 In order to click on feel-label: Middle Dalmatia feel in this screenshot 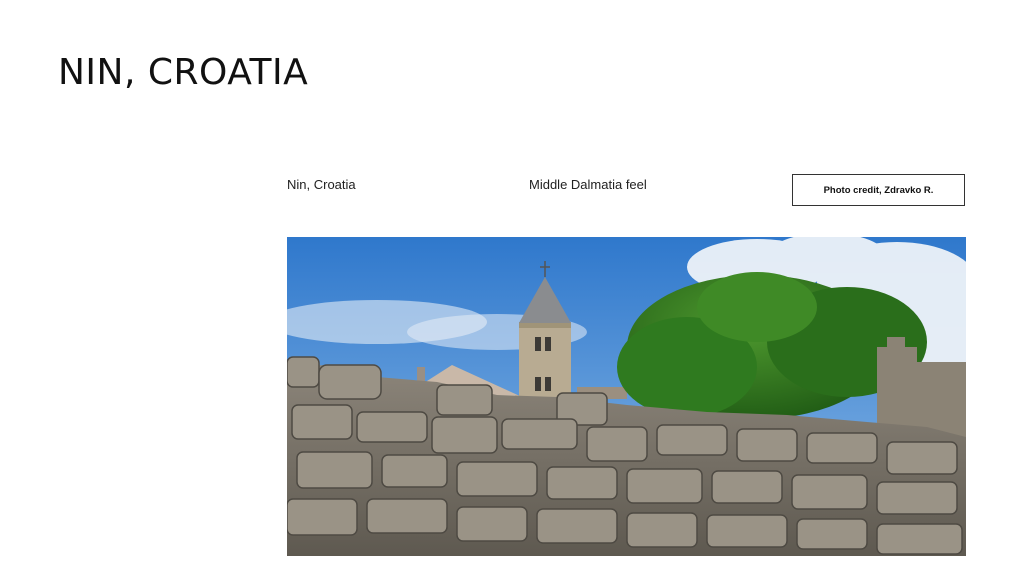, I will do `click(588, 184)`.